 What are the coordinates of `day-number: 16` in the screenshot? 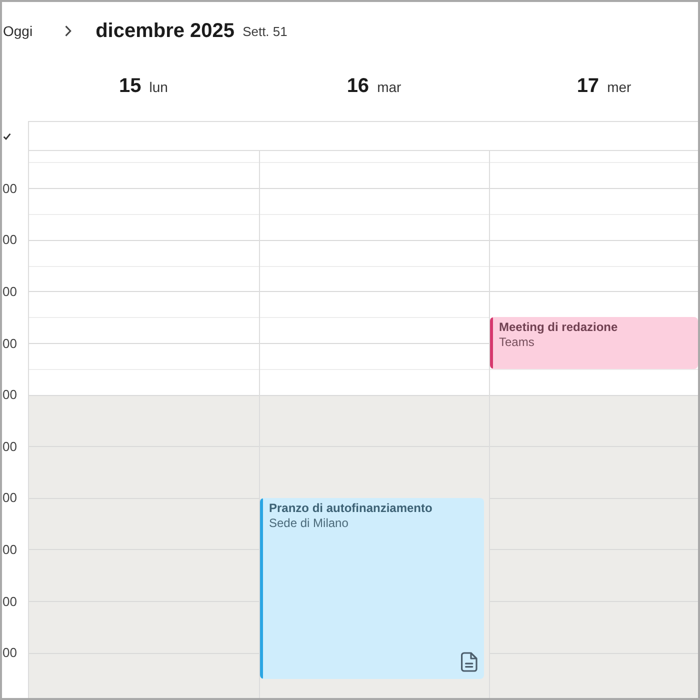 It's located at (358, 86).